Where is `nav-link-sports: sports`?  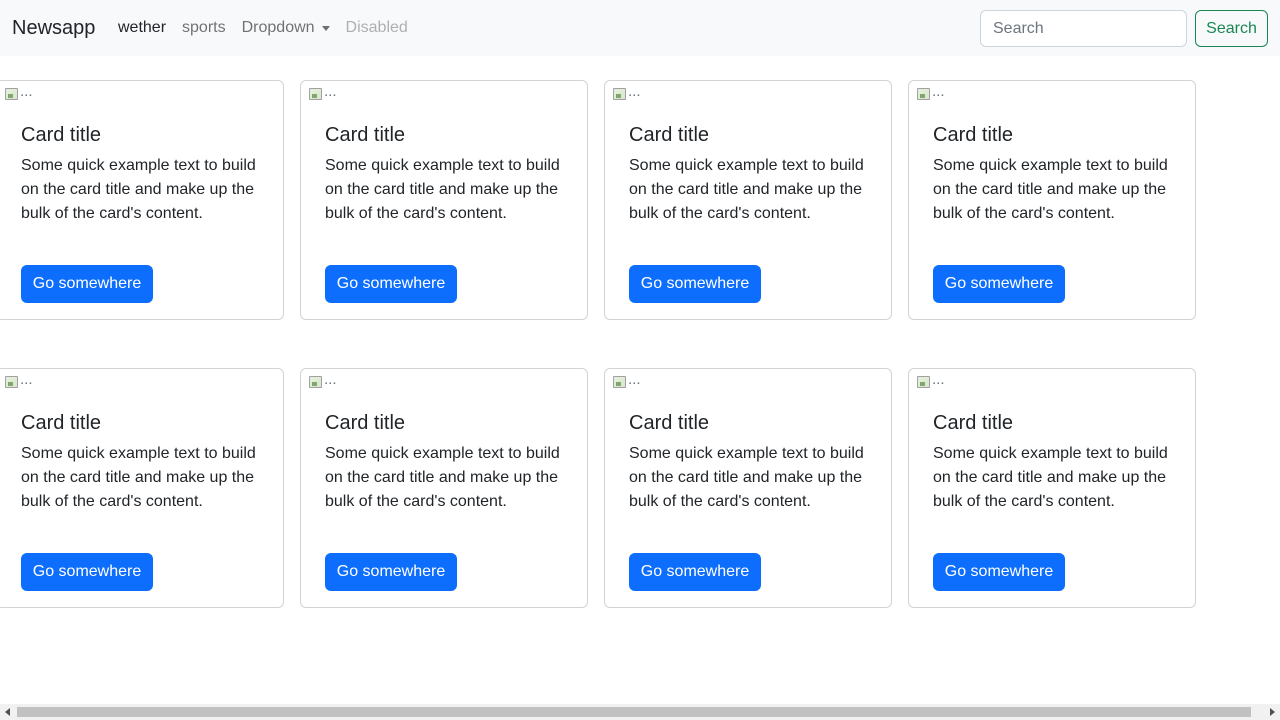 nav-link-sports: sports is located at coordinates (204, 28).